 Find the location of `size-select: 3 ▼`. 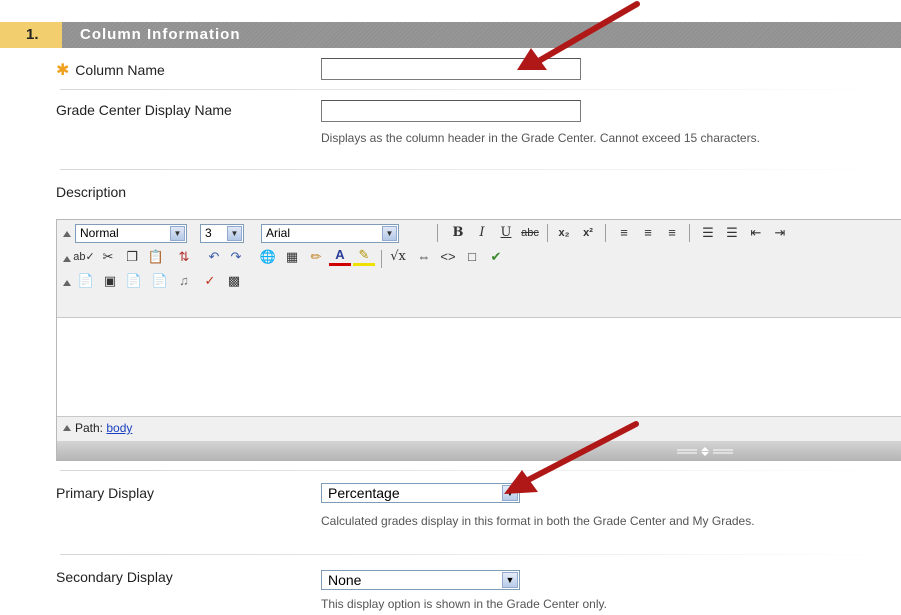

size-select: 3 ▼ is located at coordinates (222, 233).